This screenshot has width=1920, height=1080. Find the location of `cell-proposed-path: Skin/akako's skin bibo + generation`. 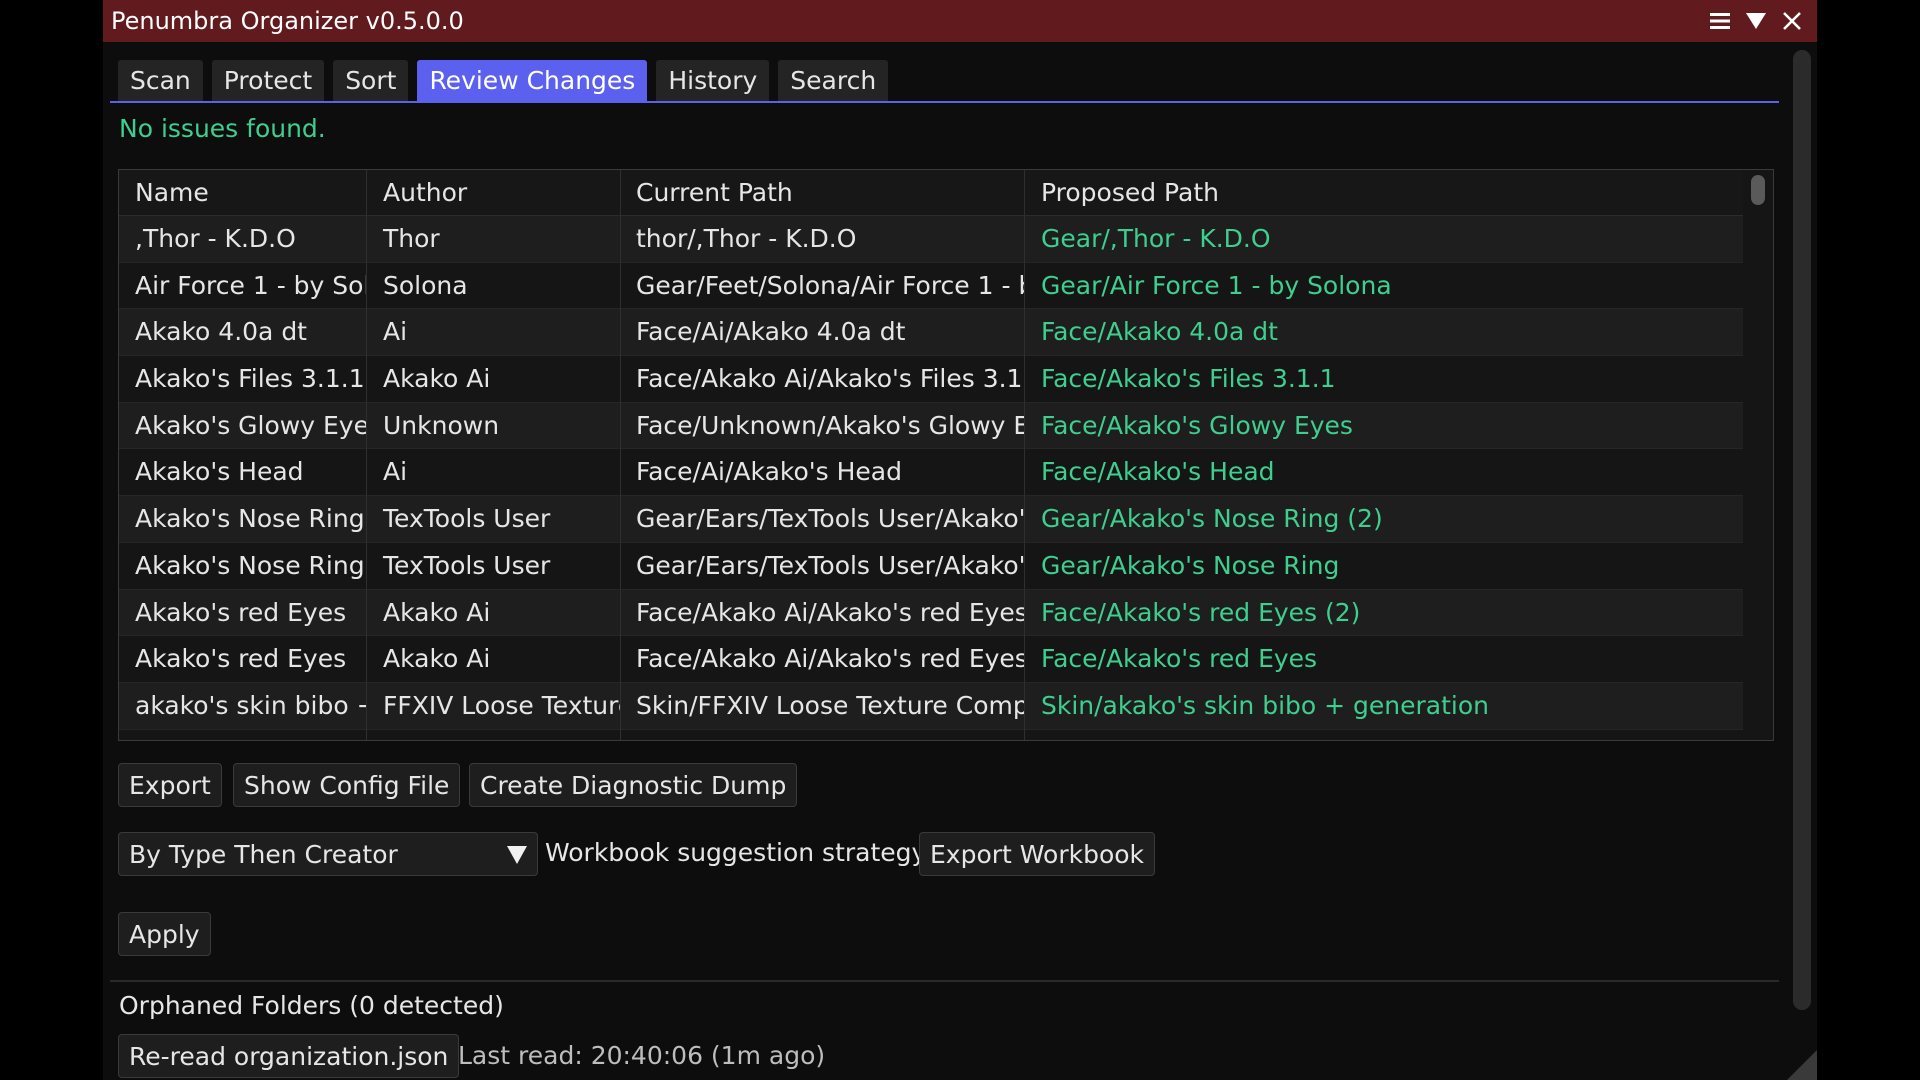

cell-proposed-path: Skin/akako's skin bibo + generation is located at coordinates (1265, 705).